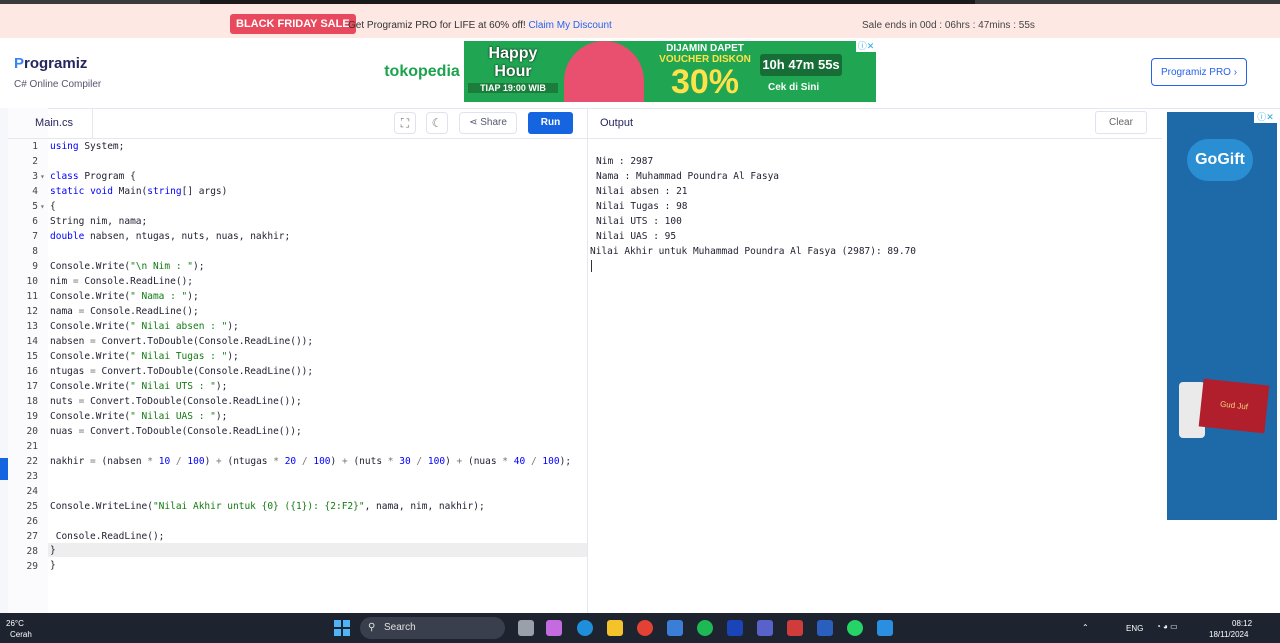 The width and height of the screenshot is (1280, 643). What do you see at coordinates (35, 161) in the screenshot?
I see `line-number: 2` at bounding box center [35, 161].